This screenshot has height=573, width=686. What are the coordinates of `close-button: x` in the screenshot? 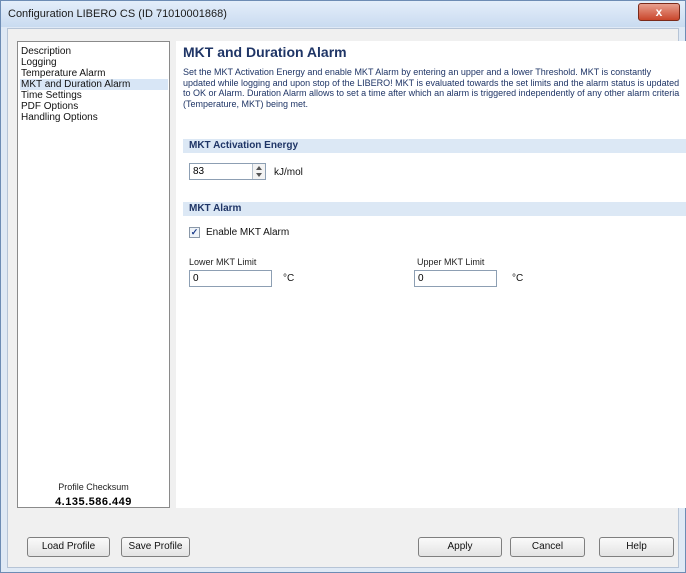 It's located at (659, 12).